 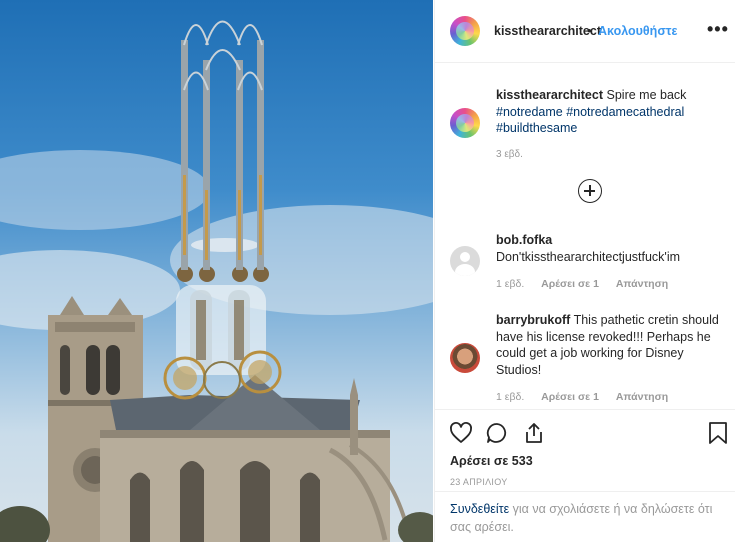 I want to click on comment-text: Don'tkisstheararchitectjustfuck'im, so click(x=588, y=256).